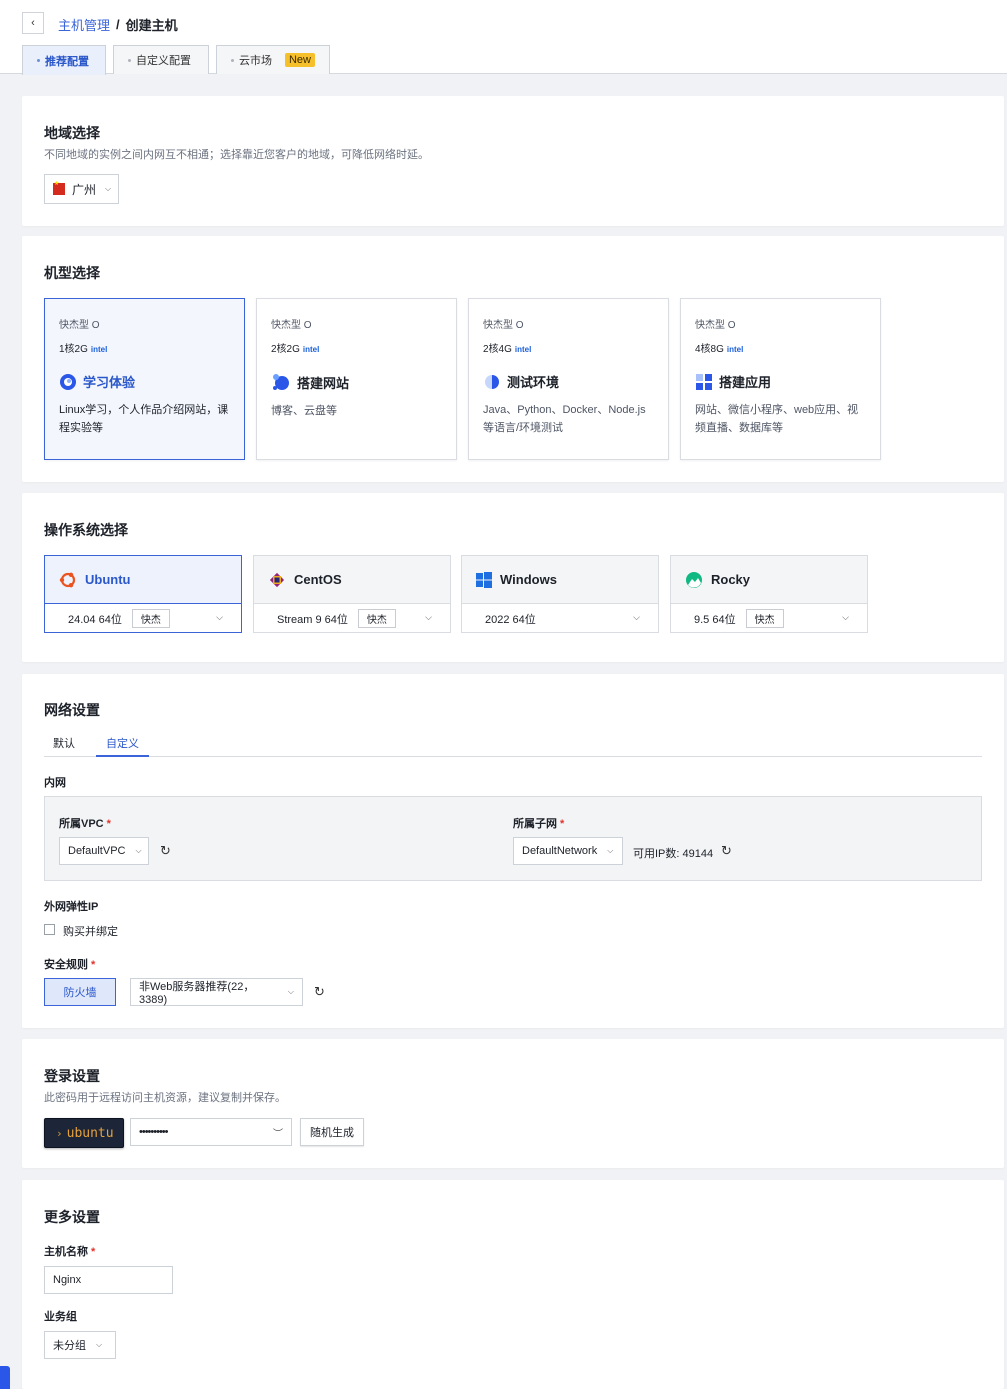  I want to click on tab-label: 推荐配置, so click(67, 61).